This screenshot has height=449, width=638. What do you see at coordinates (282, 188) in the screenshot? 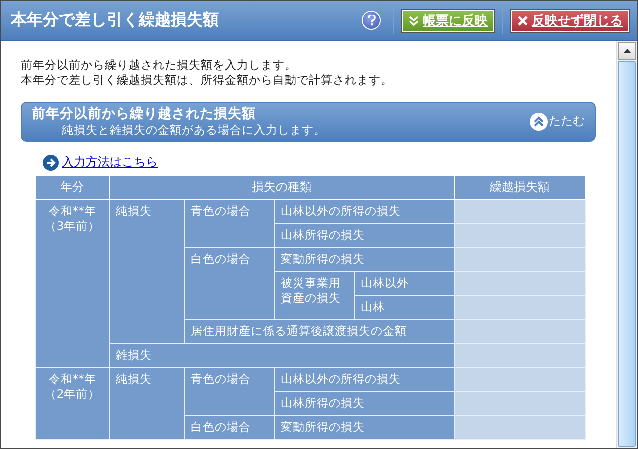
I see `column-header: 損失の種類` at bounding box center [282, 188].